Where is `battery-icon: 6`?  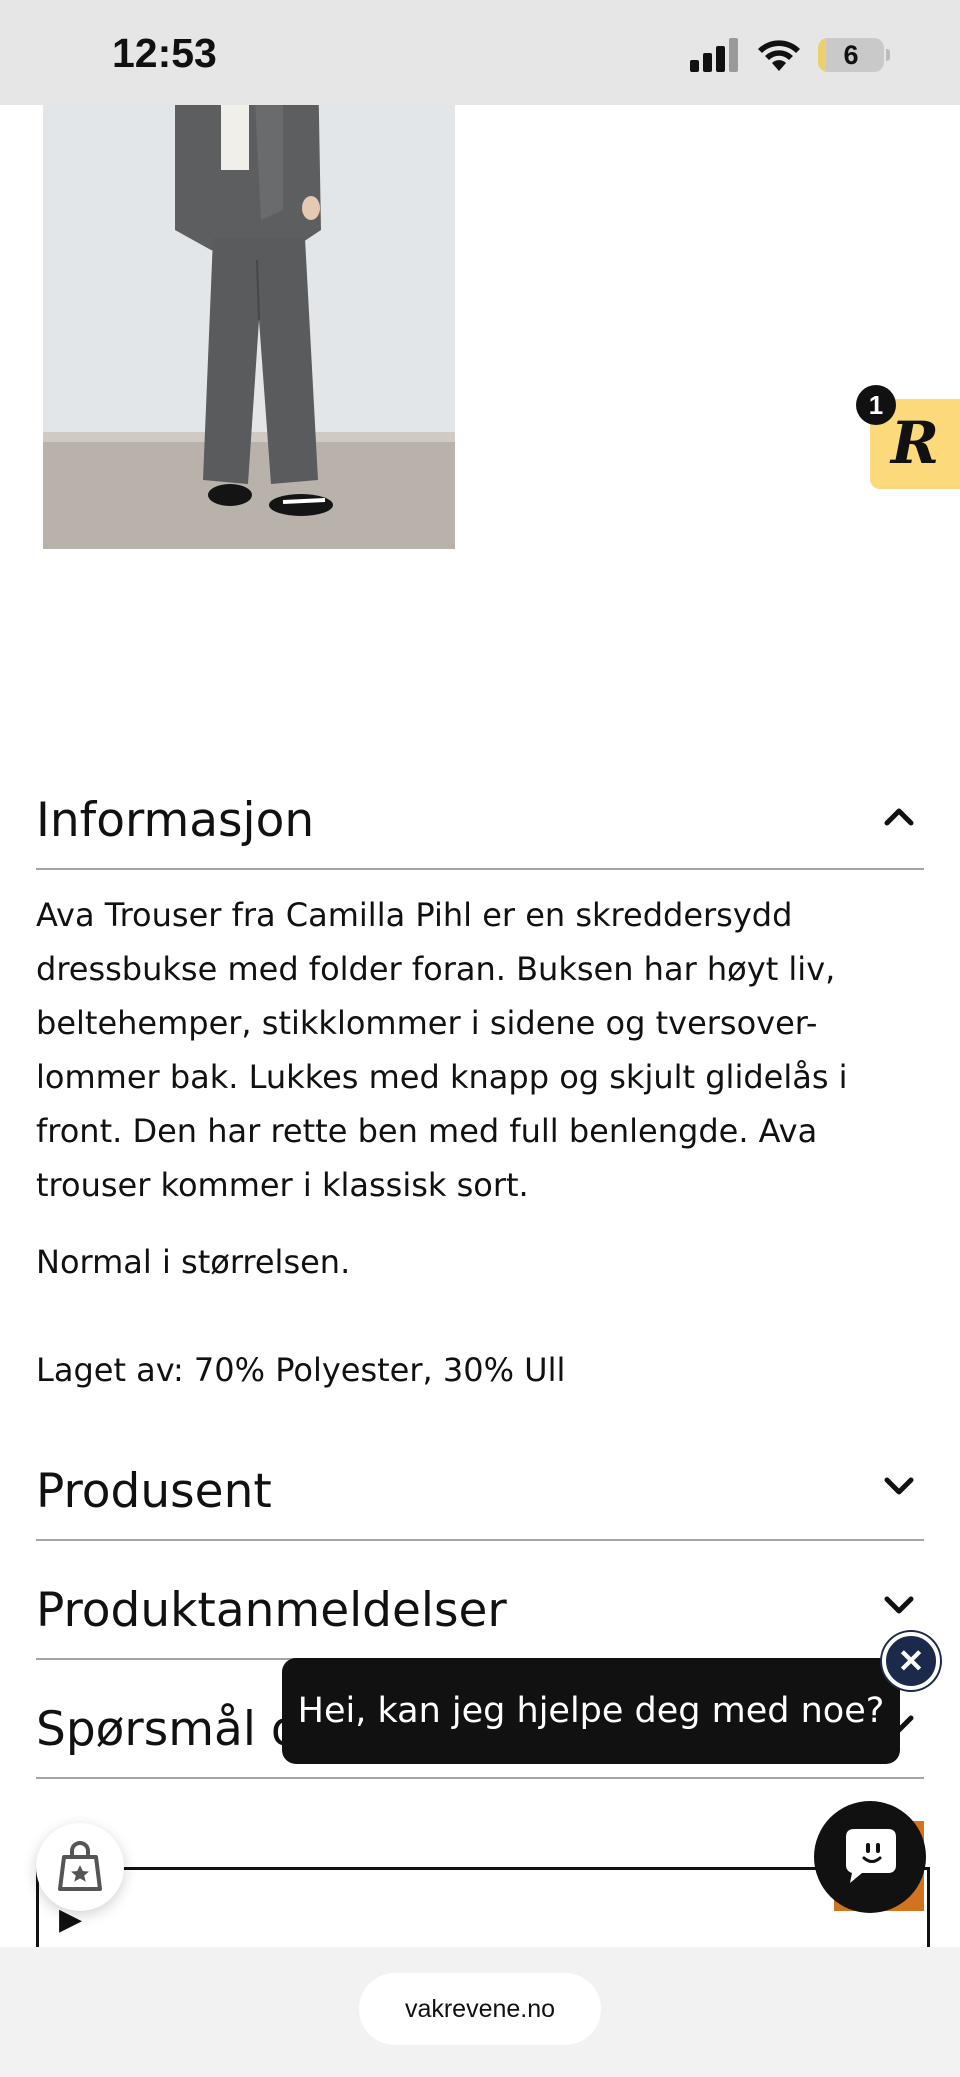
battery-icon: 6 is located at coordinates (851, 55).